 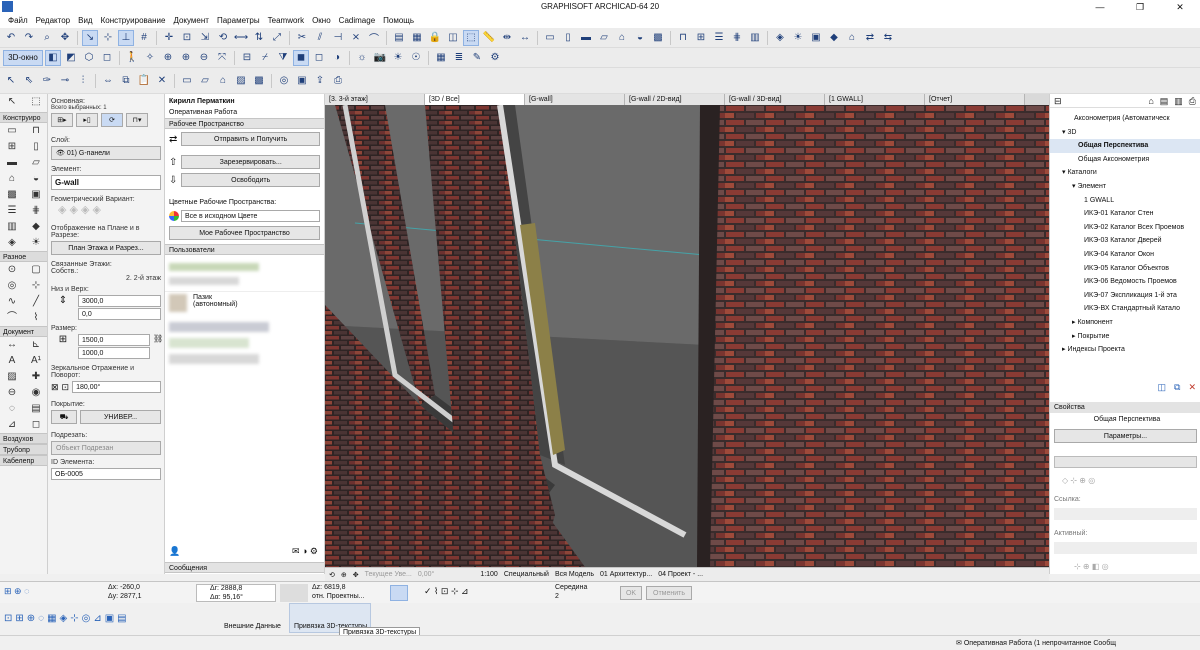 What do you see at coordinates (489, 574) in the screenshot?
I see `scale-value: 1:100` at bounding box center [489, 574].